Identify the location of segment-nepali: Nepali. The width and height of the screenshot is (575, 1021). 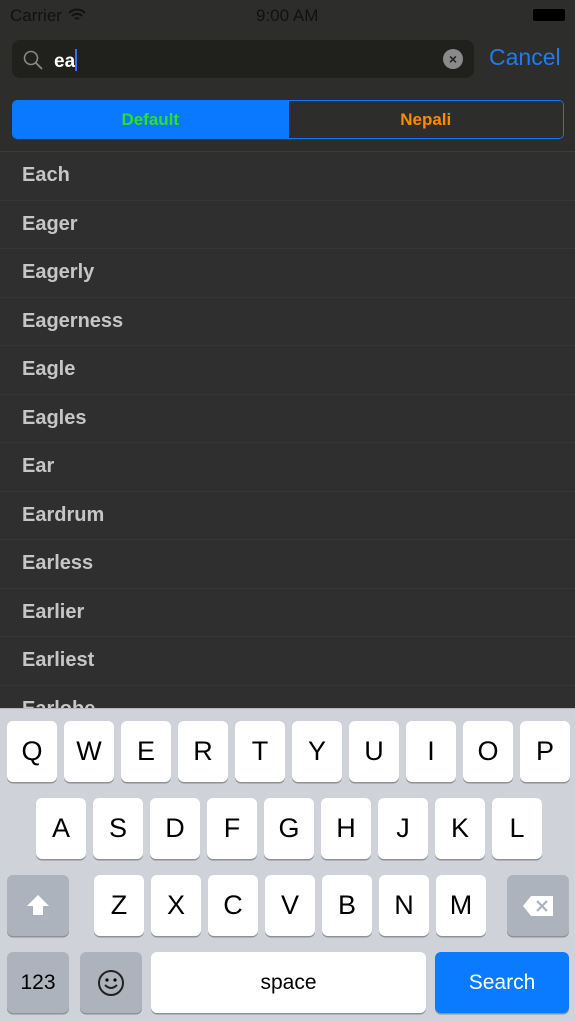
(425, 119).